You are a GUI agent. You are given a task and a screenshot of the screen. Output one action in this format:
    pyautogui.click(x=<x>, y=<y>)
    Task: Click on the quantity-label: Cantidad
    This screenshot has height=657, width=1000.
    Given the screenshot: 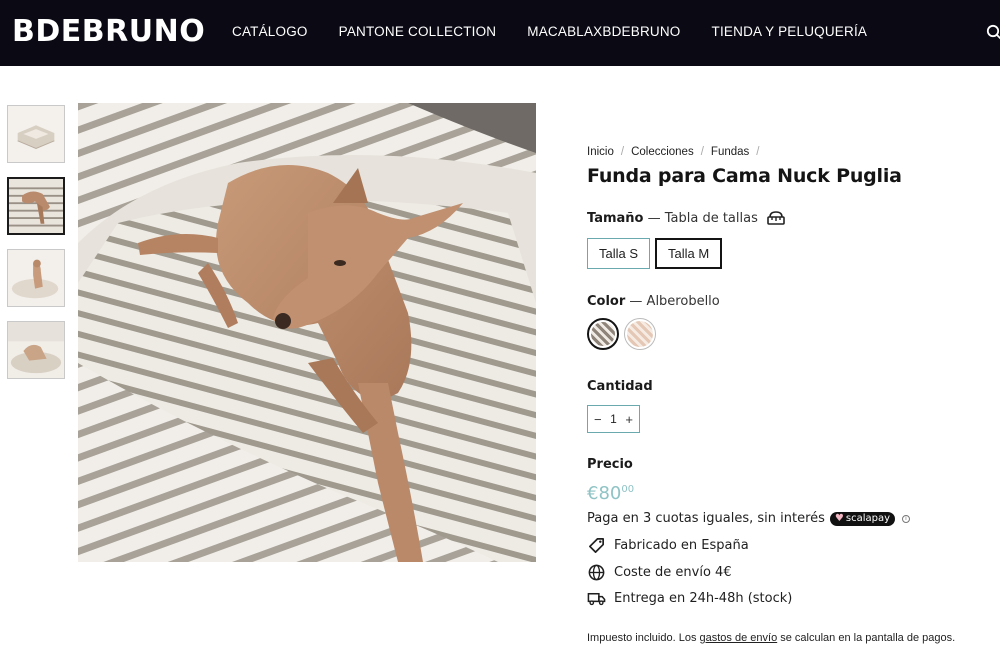 What is the action you would take?
    pyautogui.click(x=620, y=386)
    